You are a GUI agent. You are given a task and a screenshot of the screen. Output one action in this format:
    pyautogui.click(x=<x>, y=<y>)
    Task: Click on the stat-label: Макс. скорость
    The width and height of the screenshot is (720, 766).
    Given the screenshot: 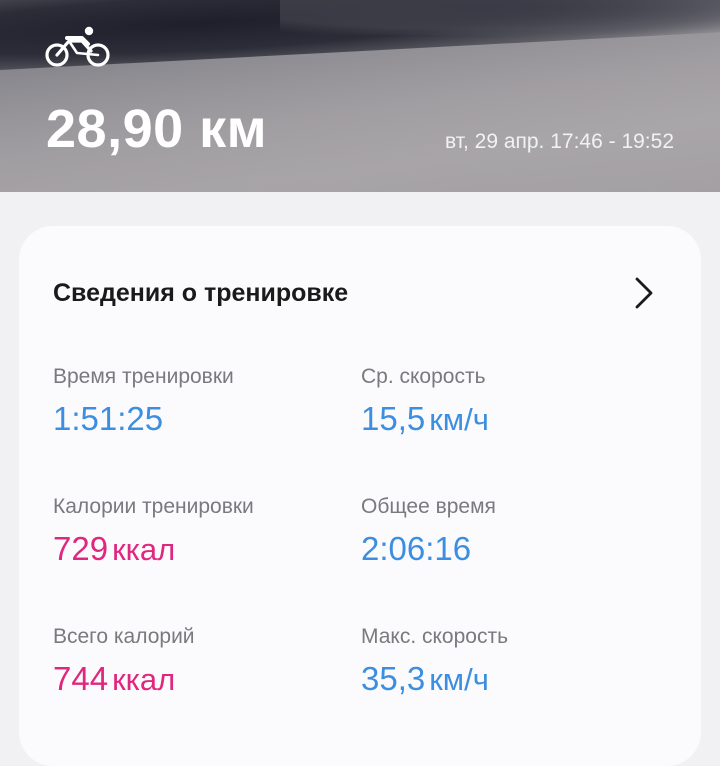 What is the action you would take?
    pyautogui.click(x=435, y=636)
    